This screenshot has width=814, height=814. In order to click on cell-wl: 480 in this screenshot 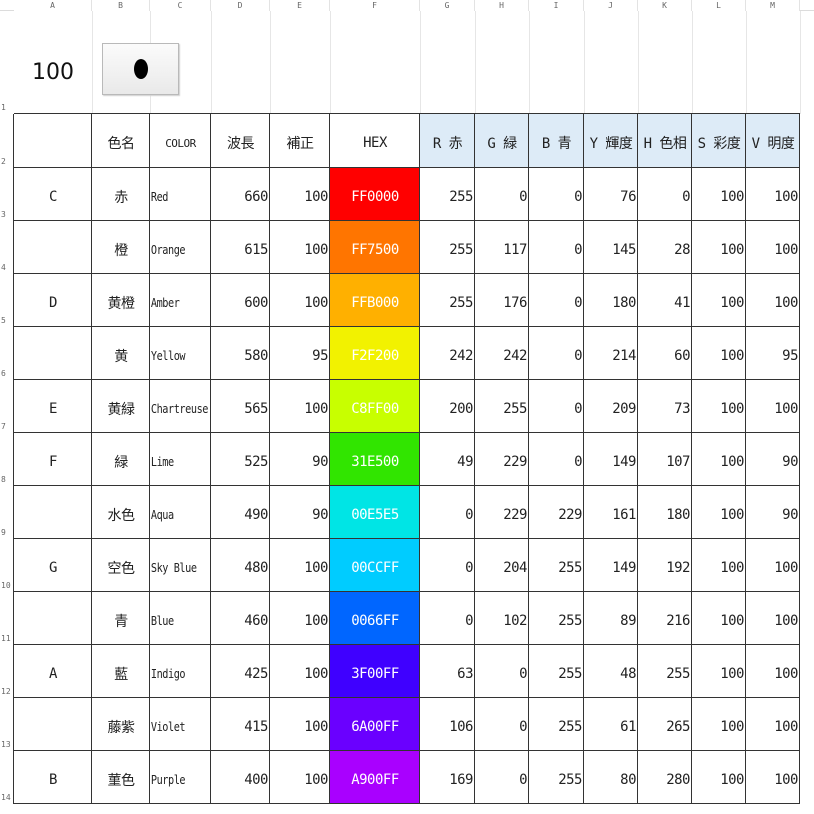, I will do `click(240, 565)`.